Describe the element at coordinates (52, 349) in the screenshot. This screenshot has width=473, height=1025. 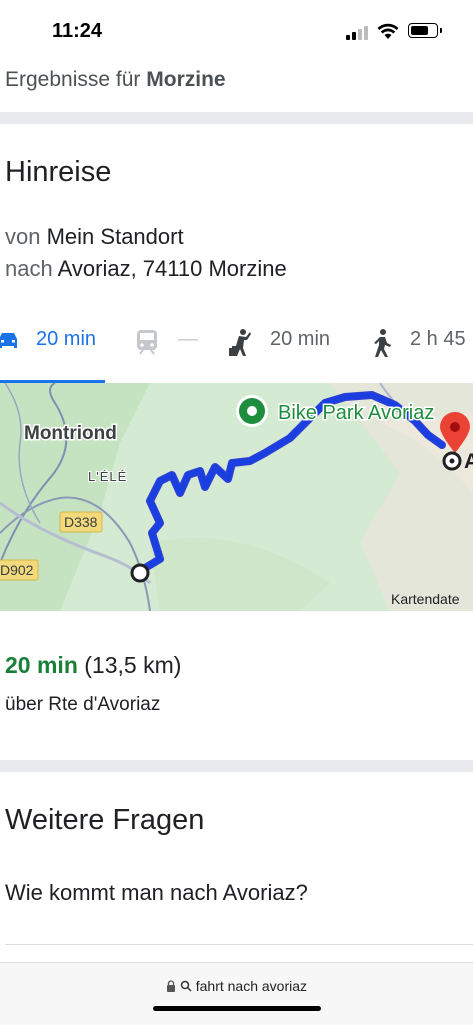
I see `tab-driving: 20 min` at that location.